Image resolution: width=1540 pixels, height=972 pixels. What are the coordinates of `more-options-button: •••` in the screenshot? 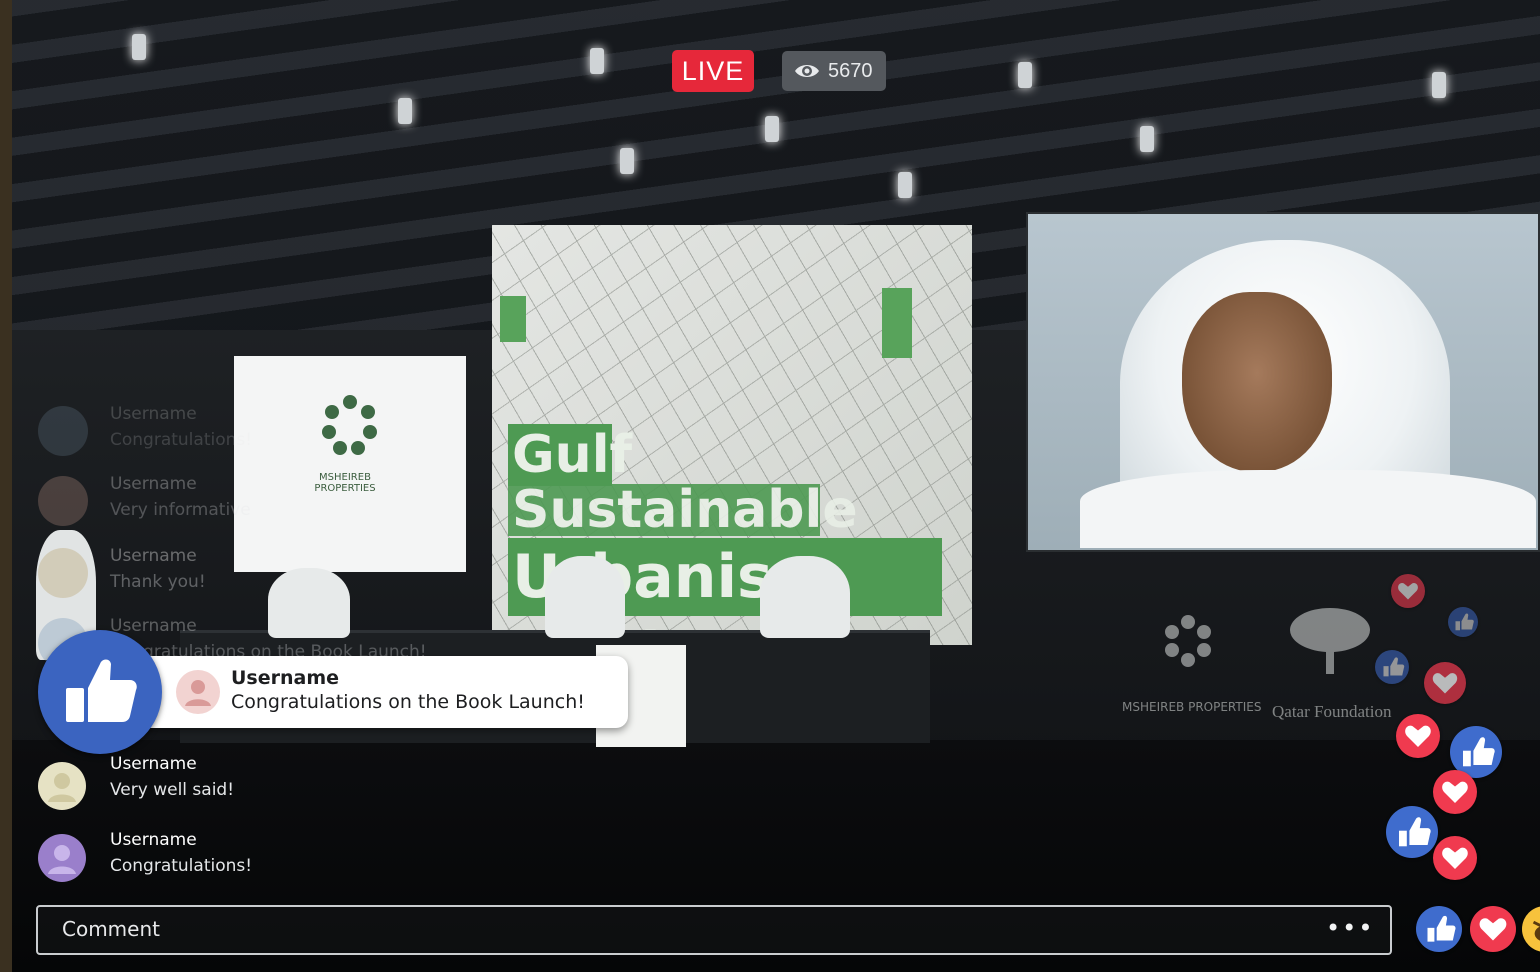 It's located at (1350, 928).